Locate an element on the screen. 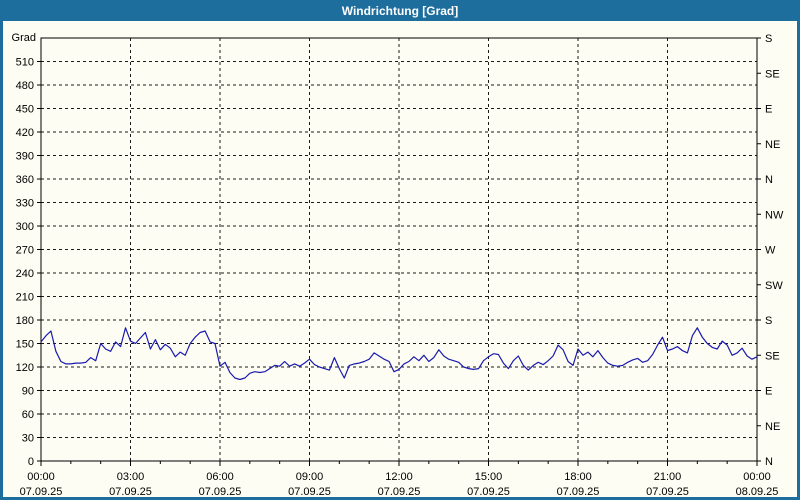 The height and width of the screenshot is (500, 800). y-tick-label: 30 is located at coordinates (28, 439).